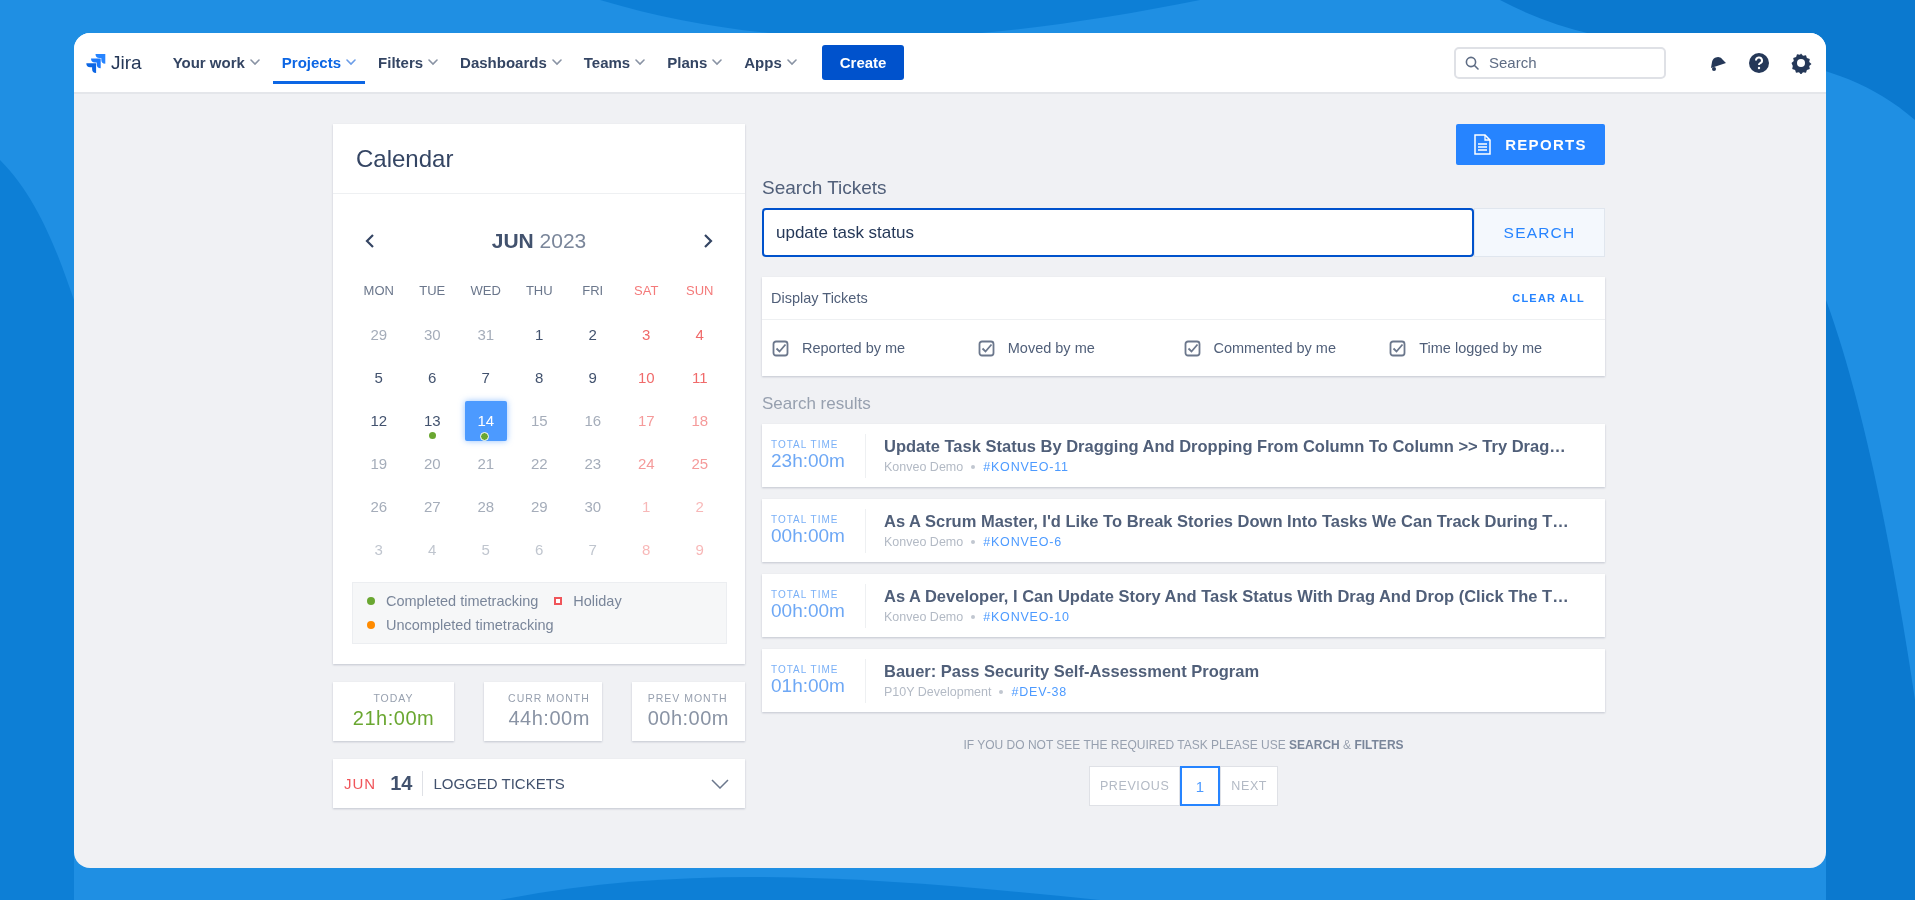 Image resolution: width=1915 pixels, height=900 pixels. I want to click on calendar-day: 13, so click(432, 420).